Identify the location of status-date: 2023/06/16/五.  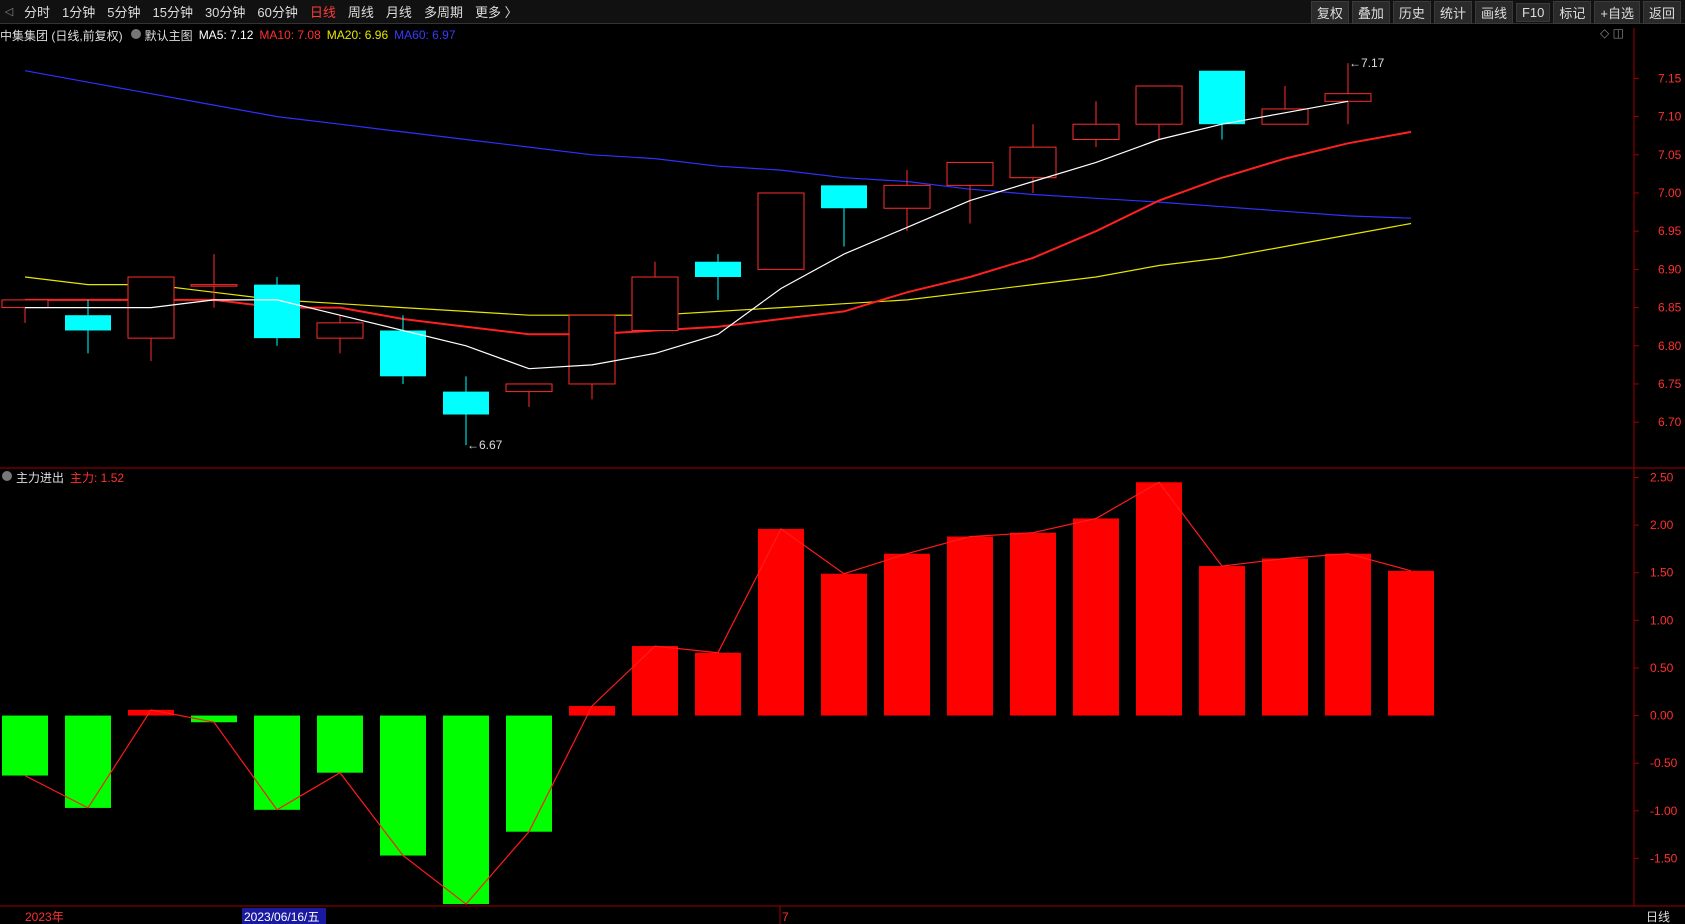
(281, 917).